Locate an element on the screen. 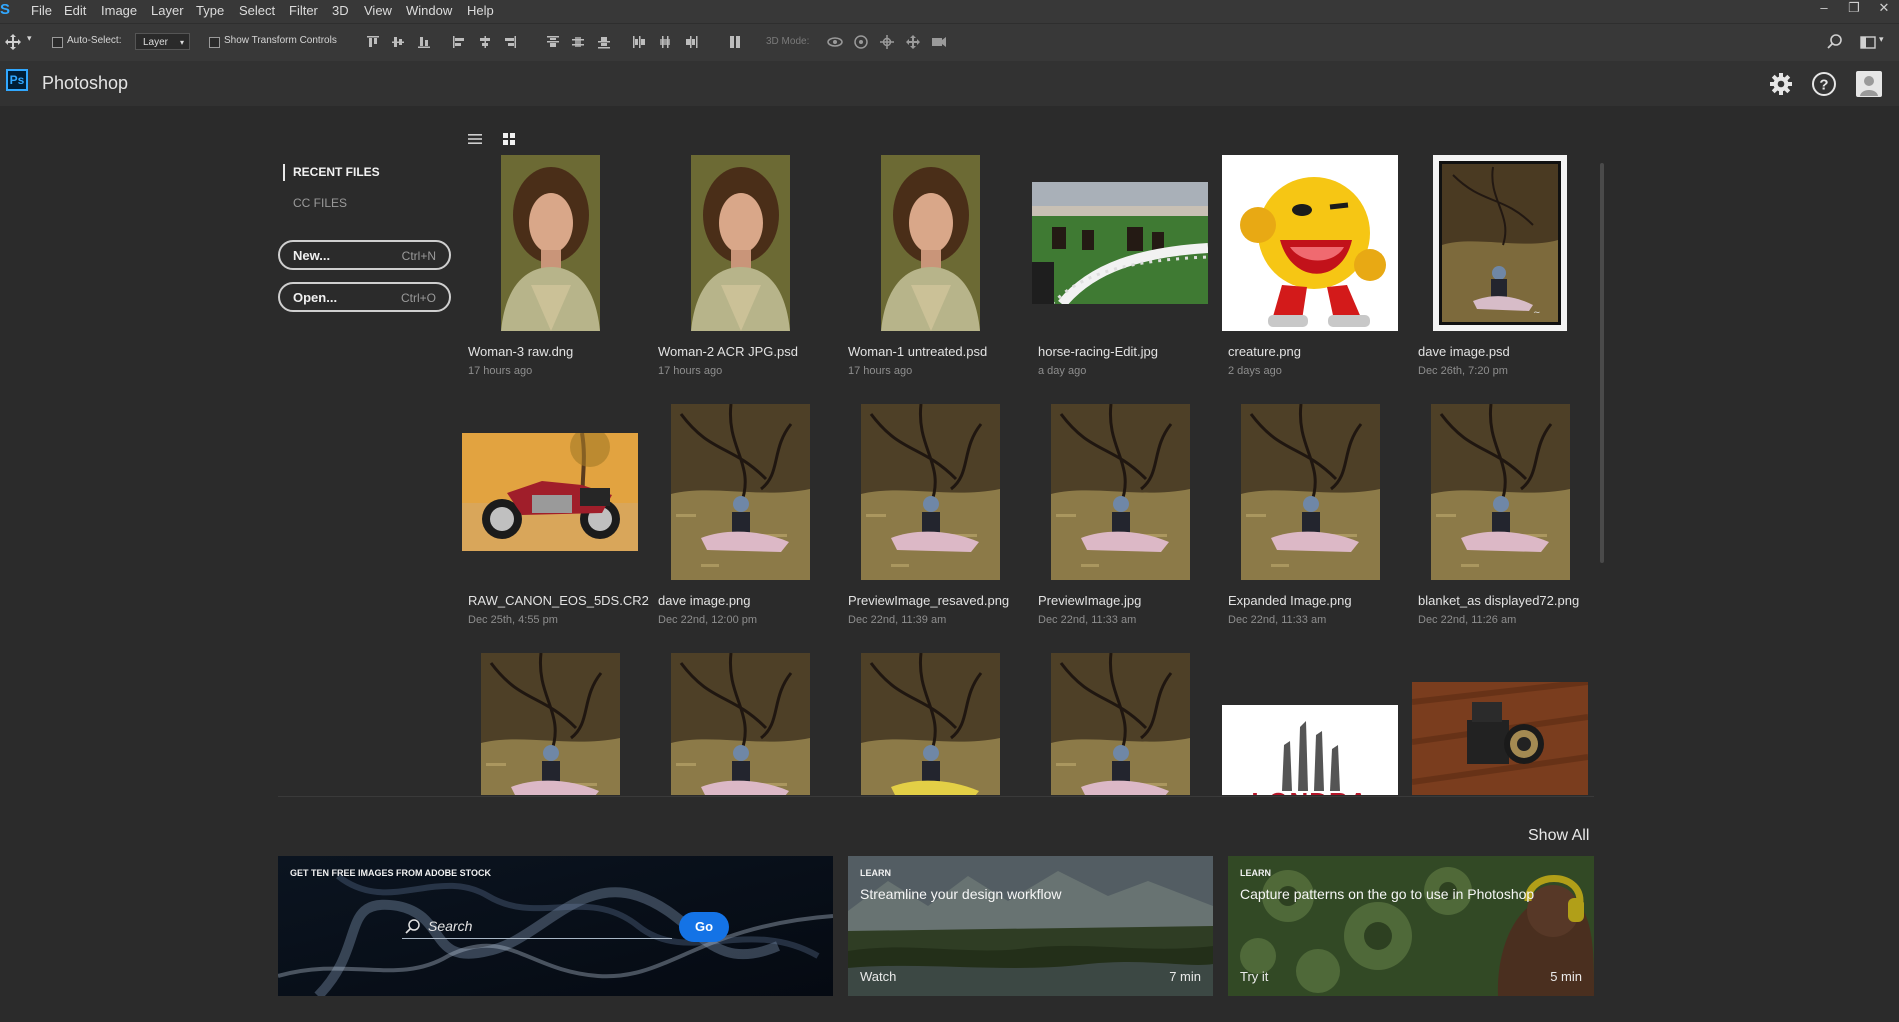 The height and width of the screenshot is (1022, 1899). file-tile: LONDRAIMMOBILI is located at coordinates (1310, 724).